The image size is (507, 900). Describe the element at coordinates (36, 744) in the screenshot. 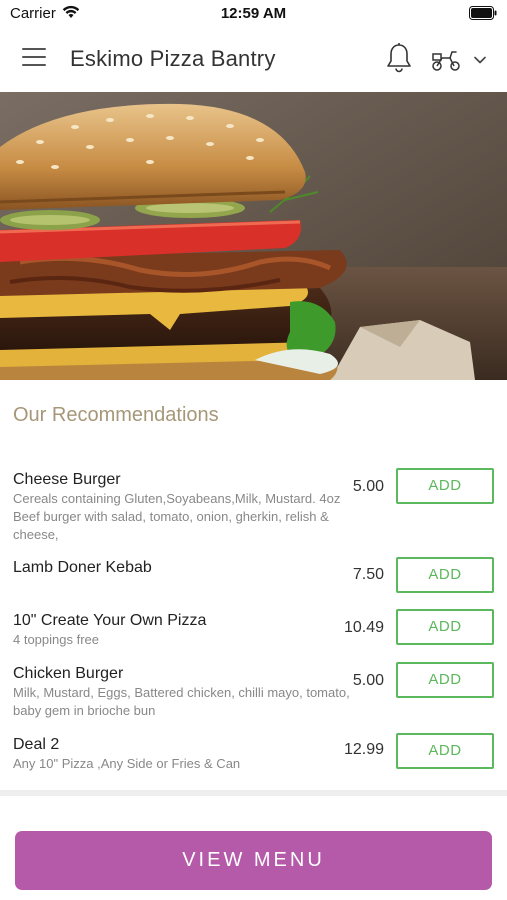

I see `item-name: Deal 2` at that location.